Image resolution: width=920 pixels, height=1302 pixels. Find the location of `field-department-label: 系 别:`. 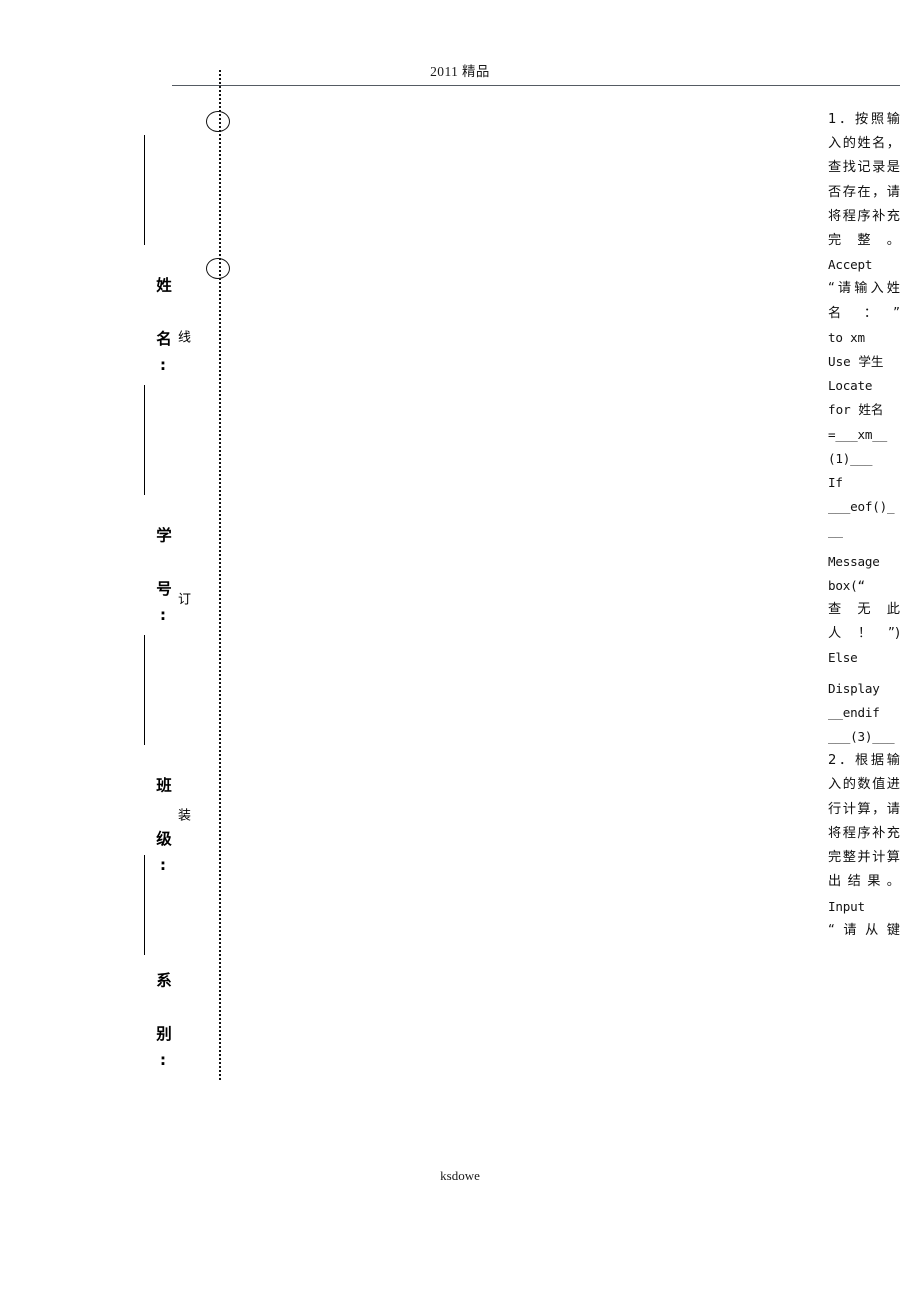

field-department-label: 系 别: is located at coordinates (163, 1025).